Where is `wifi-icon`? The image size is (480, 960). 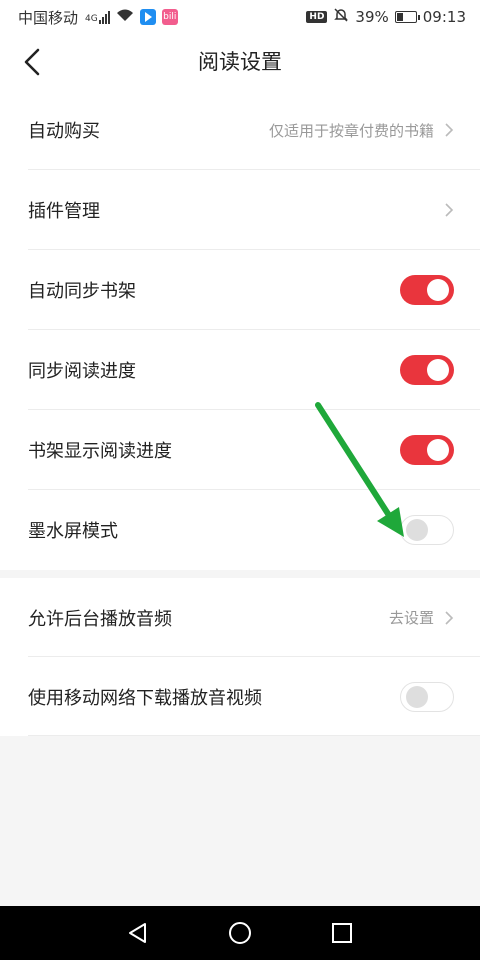
wifi-icon is located at coordinates (125, 17).